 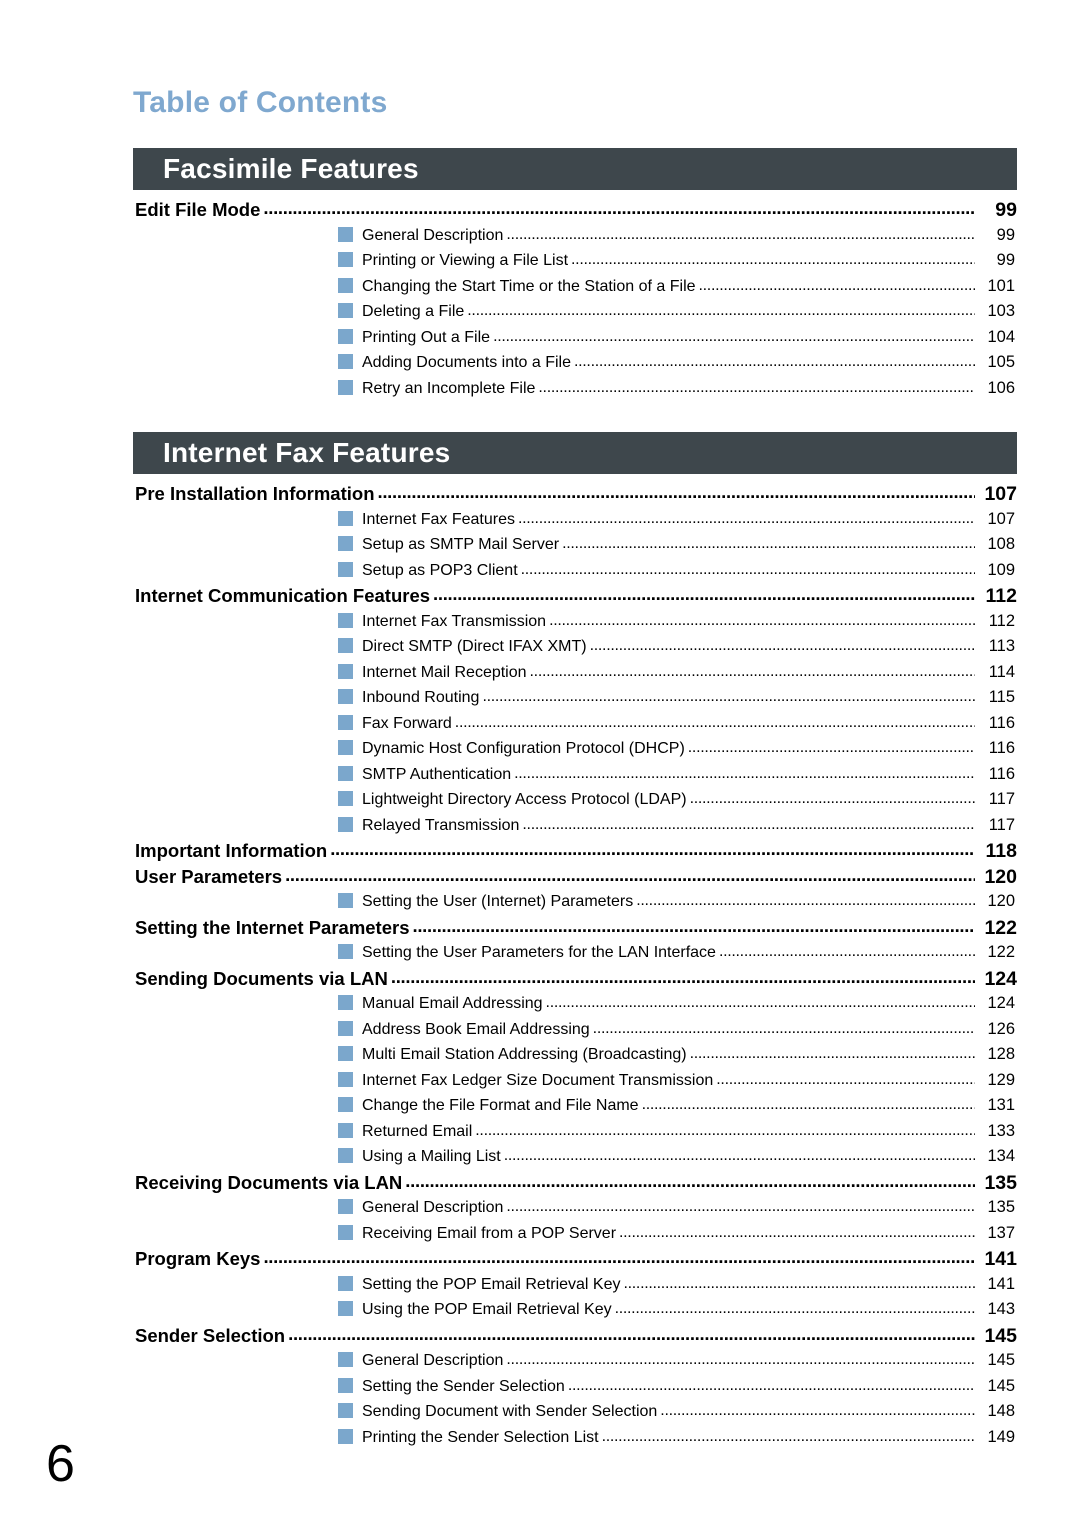 I want to click on toc-entry-label: User Parameters, so click(x=209, y=876).